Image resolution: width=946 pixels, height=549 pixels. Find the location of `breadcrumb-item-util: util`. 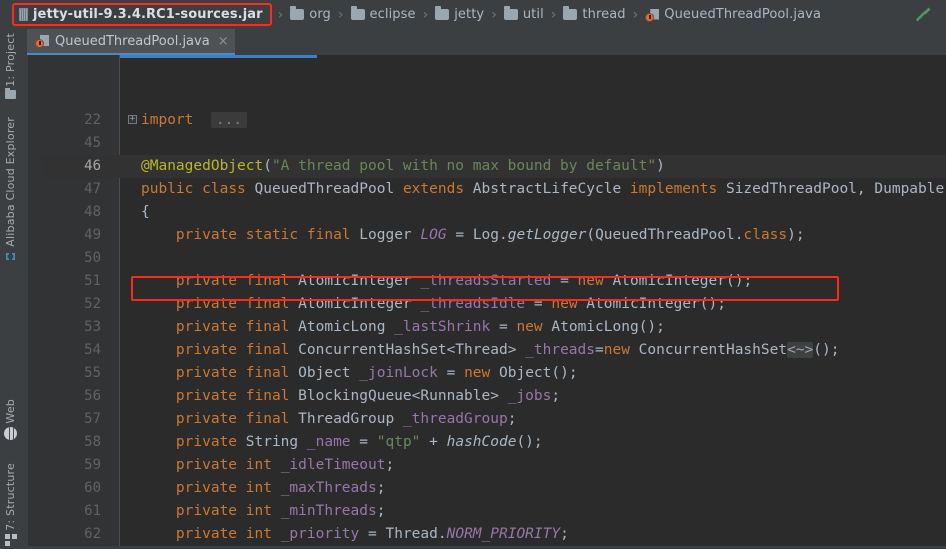

breadcrumb-item-util: util is located at coordinates (524, 15).